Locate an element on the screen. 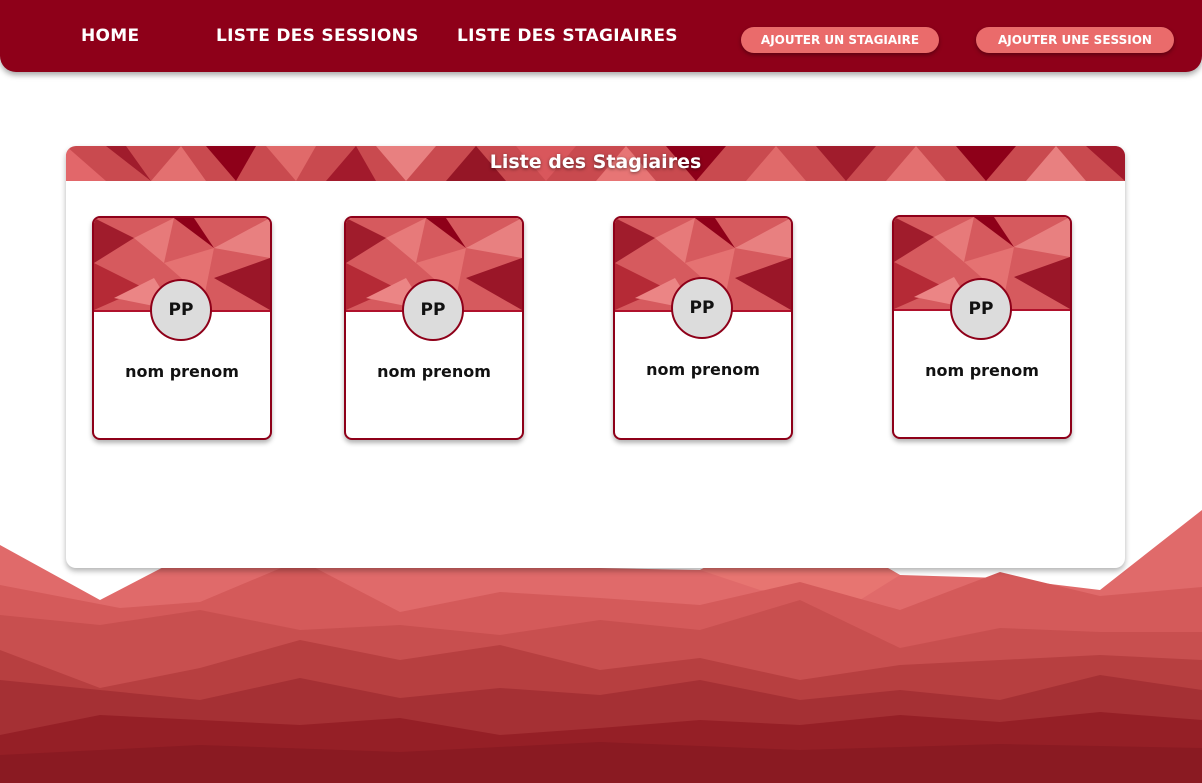 The width and height of the screenshot is (1202, 783). panel-header: Liste des Stagiaires is located at coordinates (595, 163).